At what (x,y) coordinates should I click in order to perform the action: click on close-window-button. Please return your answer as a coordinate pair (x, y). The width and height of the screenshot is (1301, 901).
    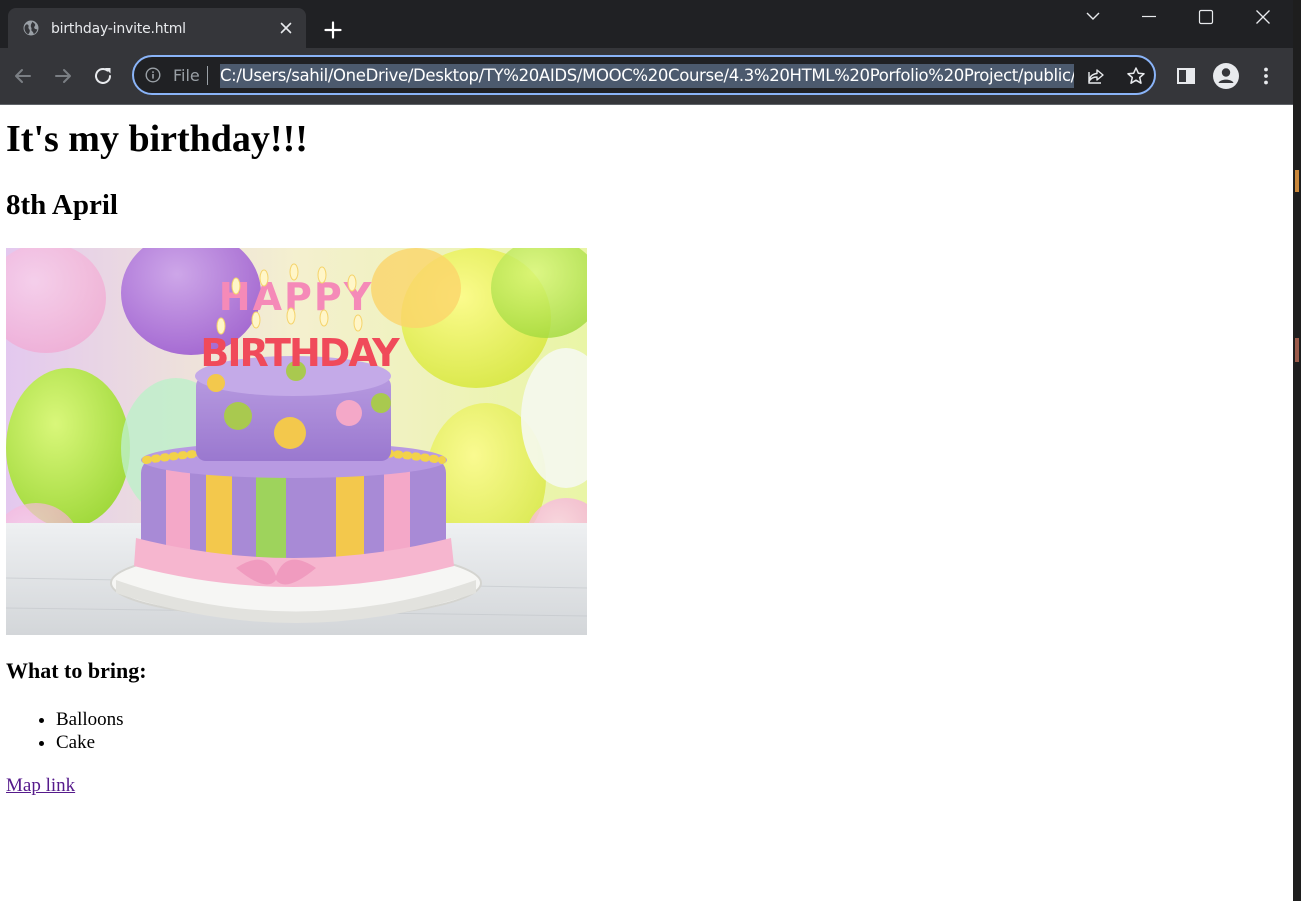
    Looking at the image, I should click on (1263, 16).